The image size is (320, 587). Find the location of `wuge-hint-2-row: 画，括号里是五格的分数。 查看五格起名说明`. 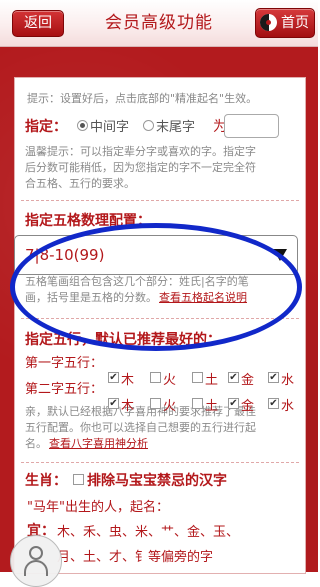

wuge-hint-2-row: 画，括号里是五格的分数。 查看五格起名说明 is located at coordinates (136, 298).